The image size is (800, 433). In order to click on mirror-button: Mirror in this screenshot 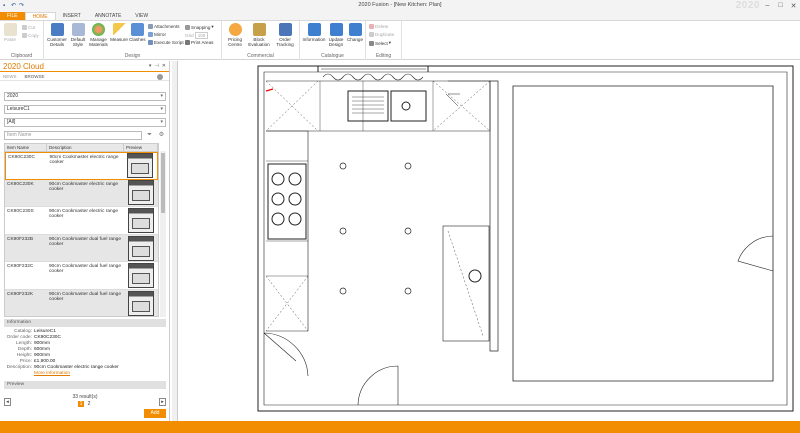, I will do `click(157, 34)`.